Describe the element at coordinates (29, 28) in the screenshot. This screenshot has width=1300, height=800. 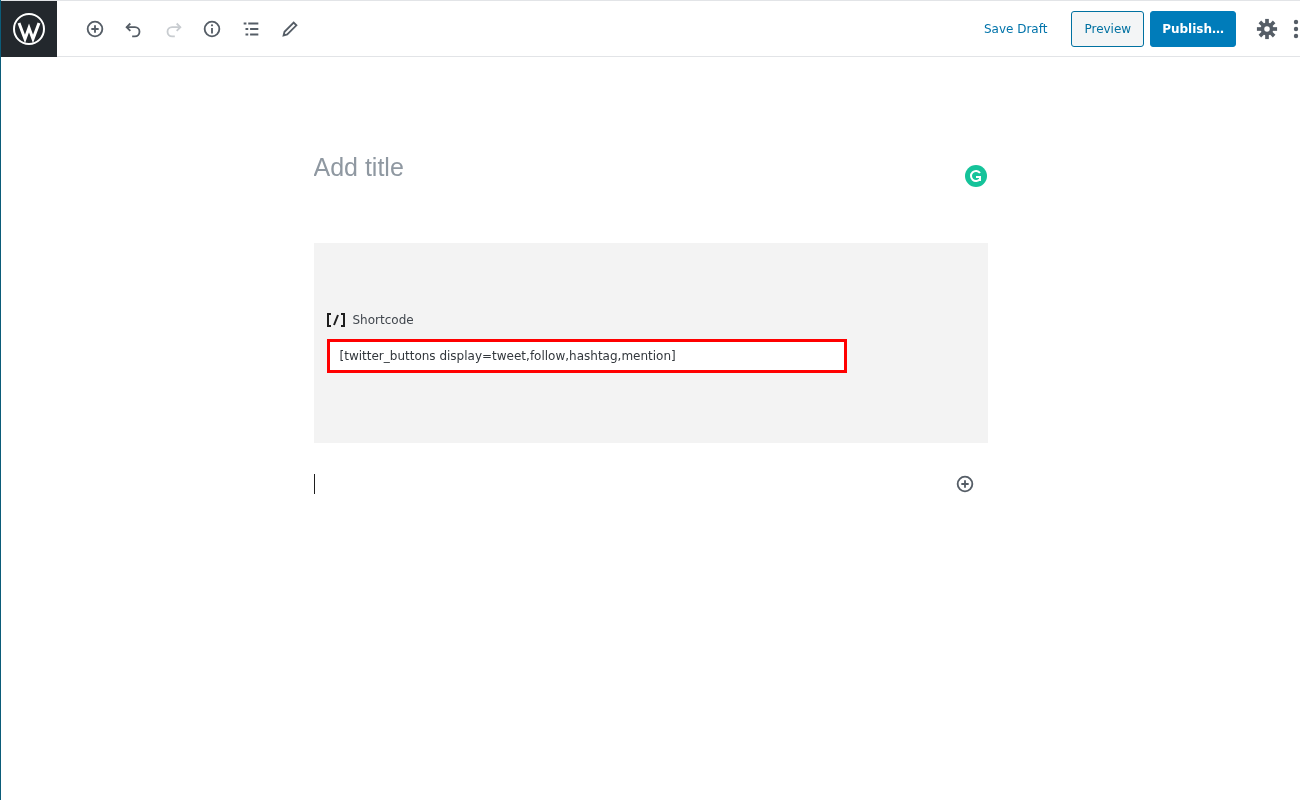
I see `wordpress-logo` at that location.